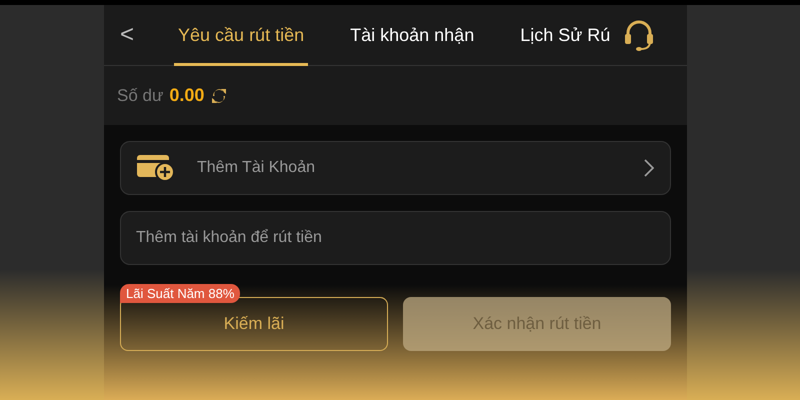 Image resolution: width=800 pixels, height=400 pixels. What do you see at coordinates (395, 238) in the screenshot?
I see `account-input-field: Thêm tài khoản để rút tiền` at bounding box center [395, 238].